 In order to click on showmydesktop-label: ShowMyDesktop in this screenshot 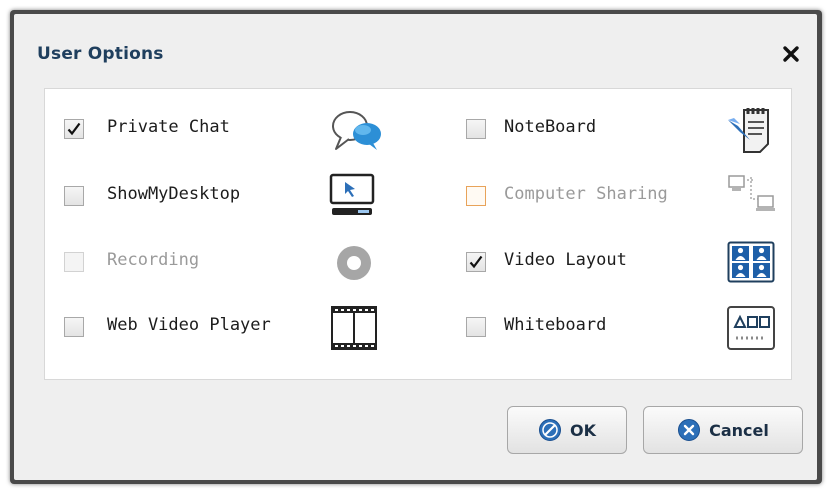, I will do `click(174, 194)`.